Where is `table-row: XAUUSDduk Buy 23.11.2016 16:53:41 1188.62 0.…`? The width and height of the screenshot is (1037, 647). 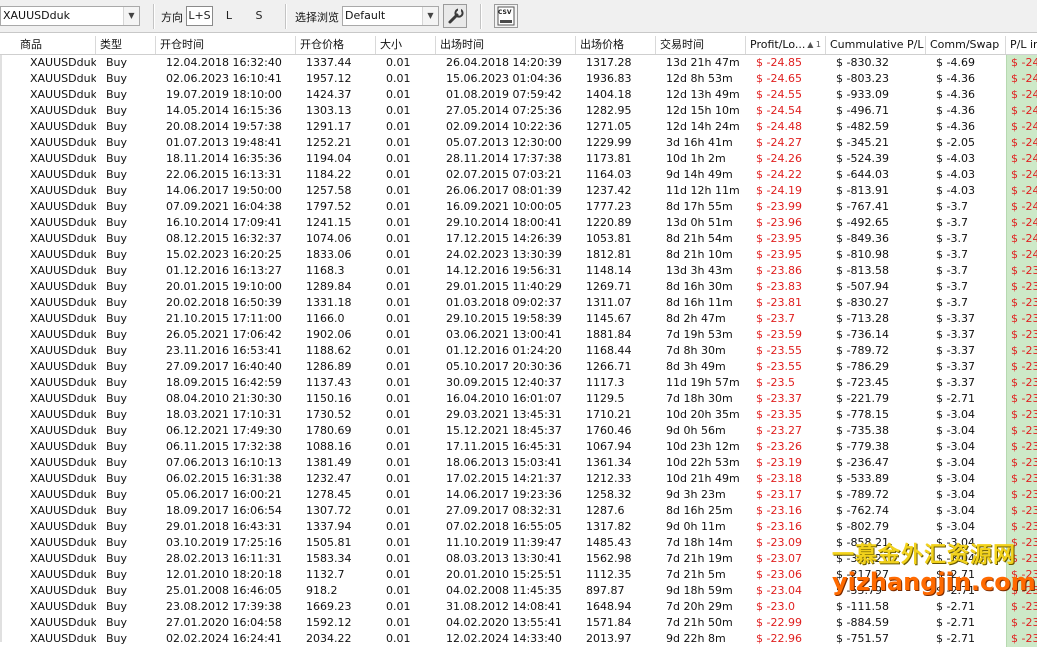
table-row: XAUUSDduk Buy 23.11.2016 16:53:41 1188.62 0.… is located at coordinates (518, 351).